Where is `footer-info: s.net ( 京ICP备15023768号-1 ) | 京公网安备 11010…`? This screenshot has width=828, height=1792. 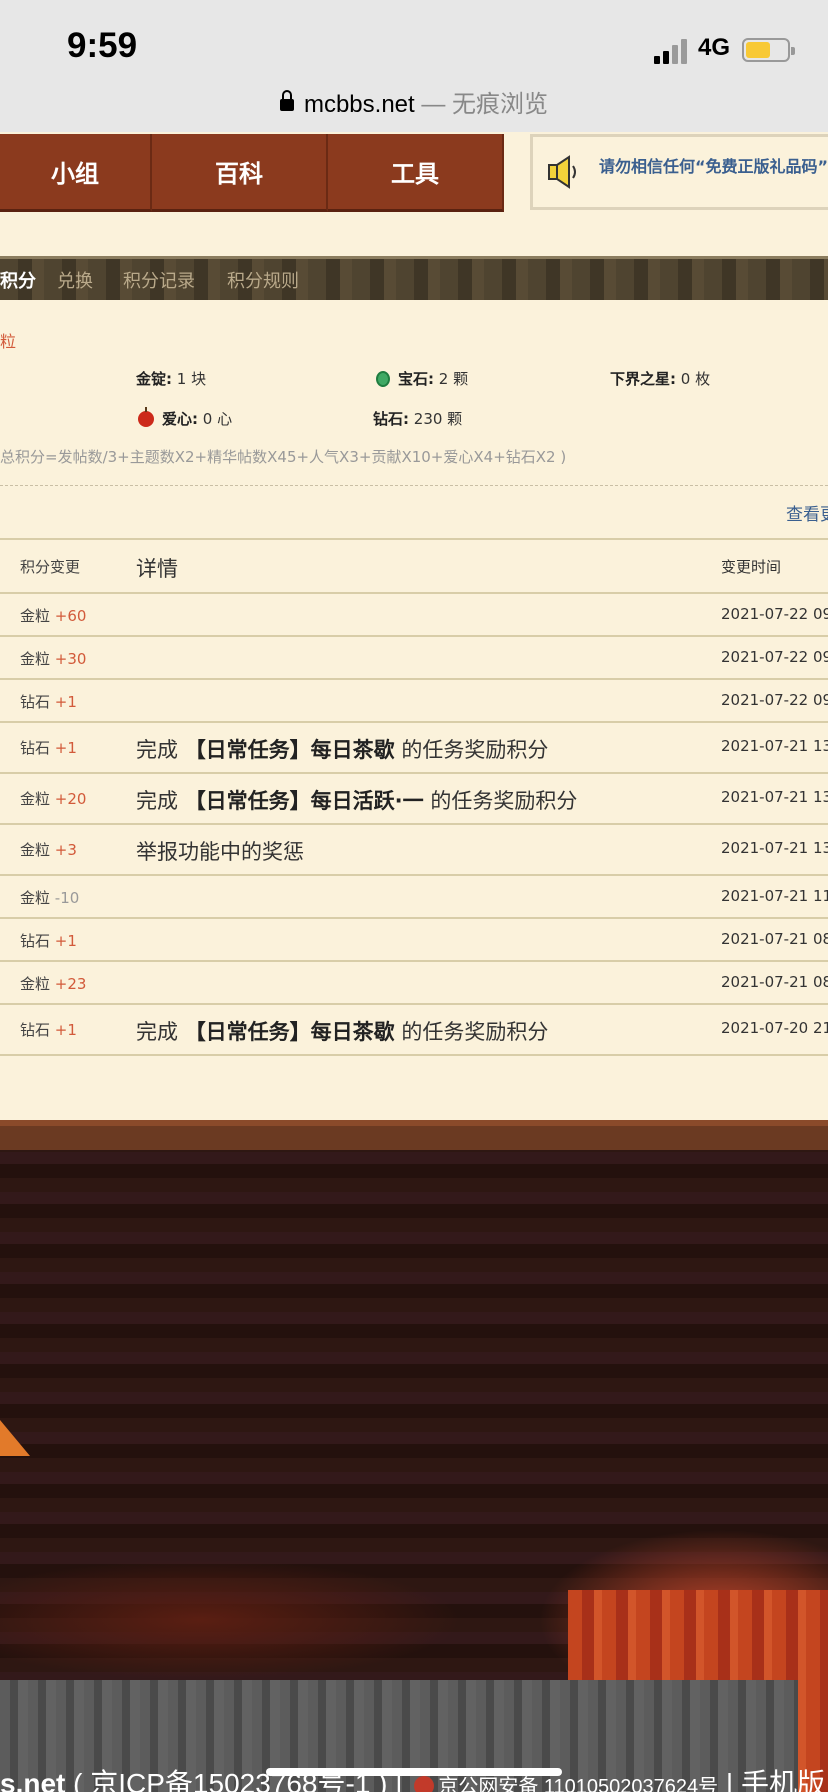 footer-info: s.net ( 京ICP备15023768号-1 ) | 京公网安备 11010… is located at coordinates (412, 1777).